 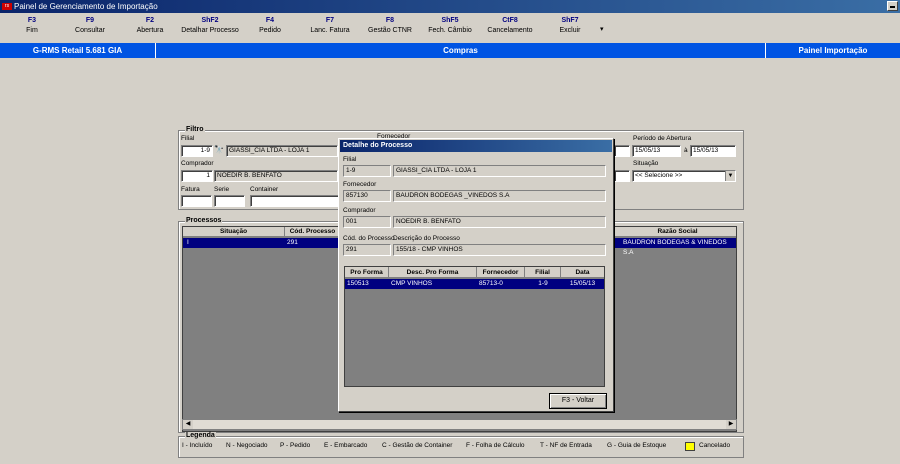 I want to click on col-desc-pro-forma: Desc. Pro Forma, so click(x=433, y=272).